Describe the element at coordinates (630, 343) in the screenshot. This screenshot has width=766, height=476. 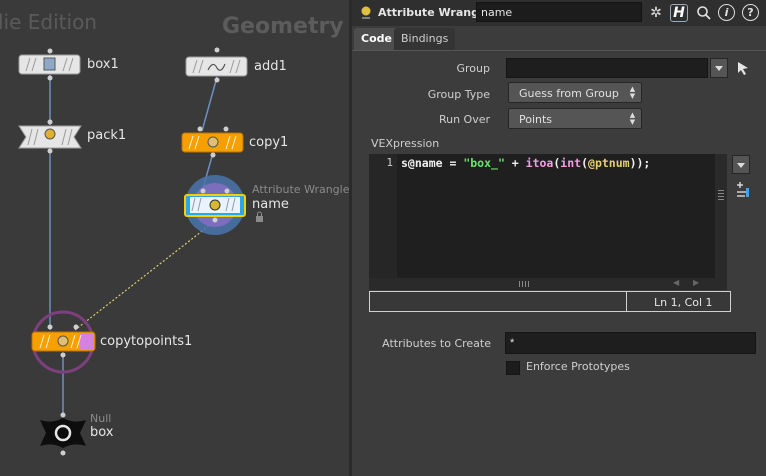
I see `attributes-to-create-input` at that location.